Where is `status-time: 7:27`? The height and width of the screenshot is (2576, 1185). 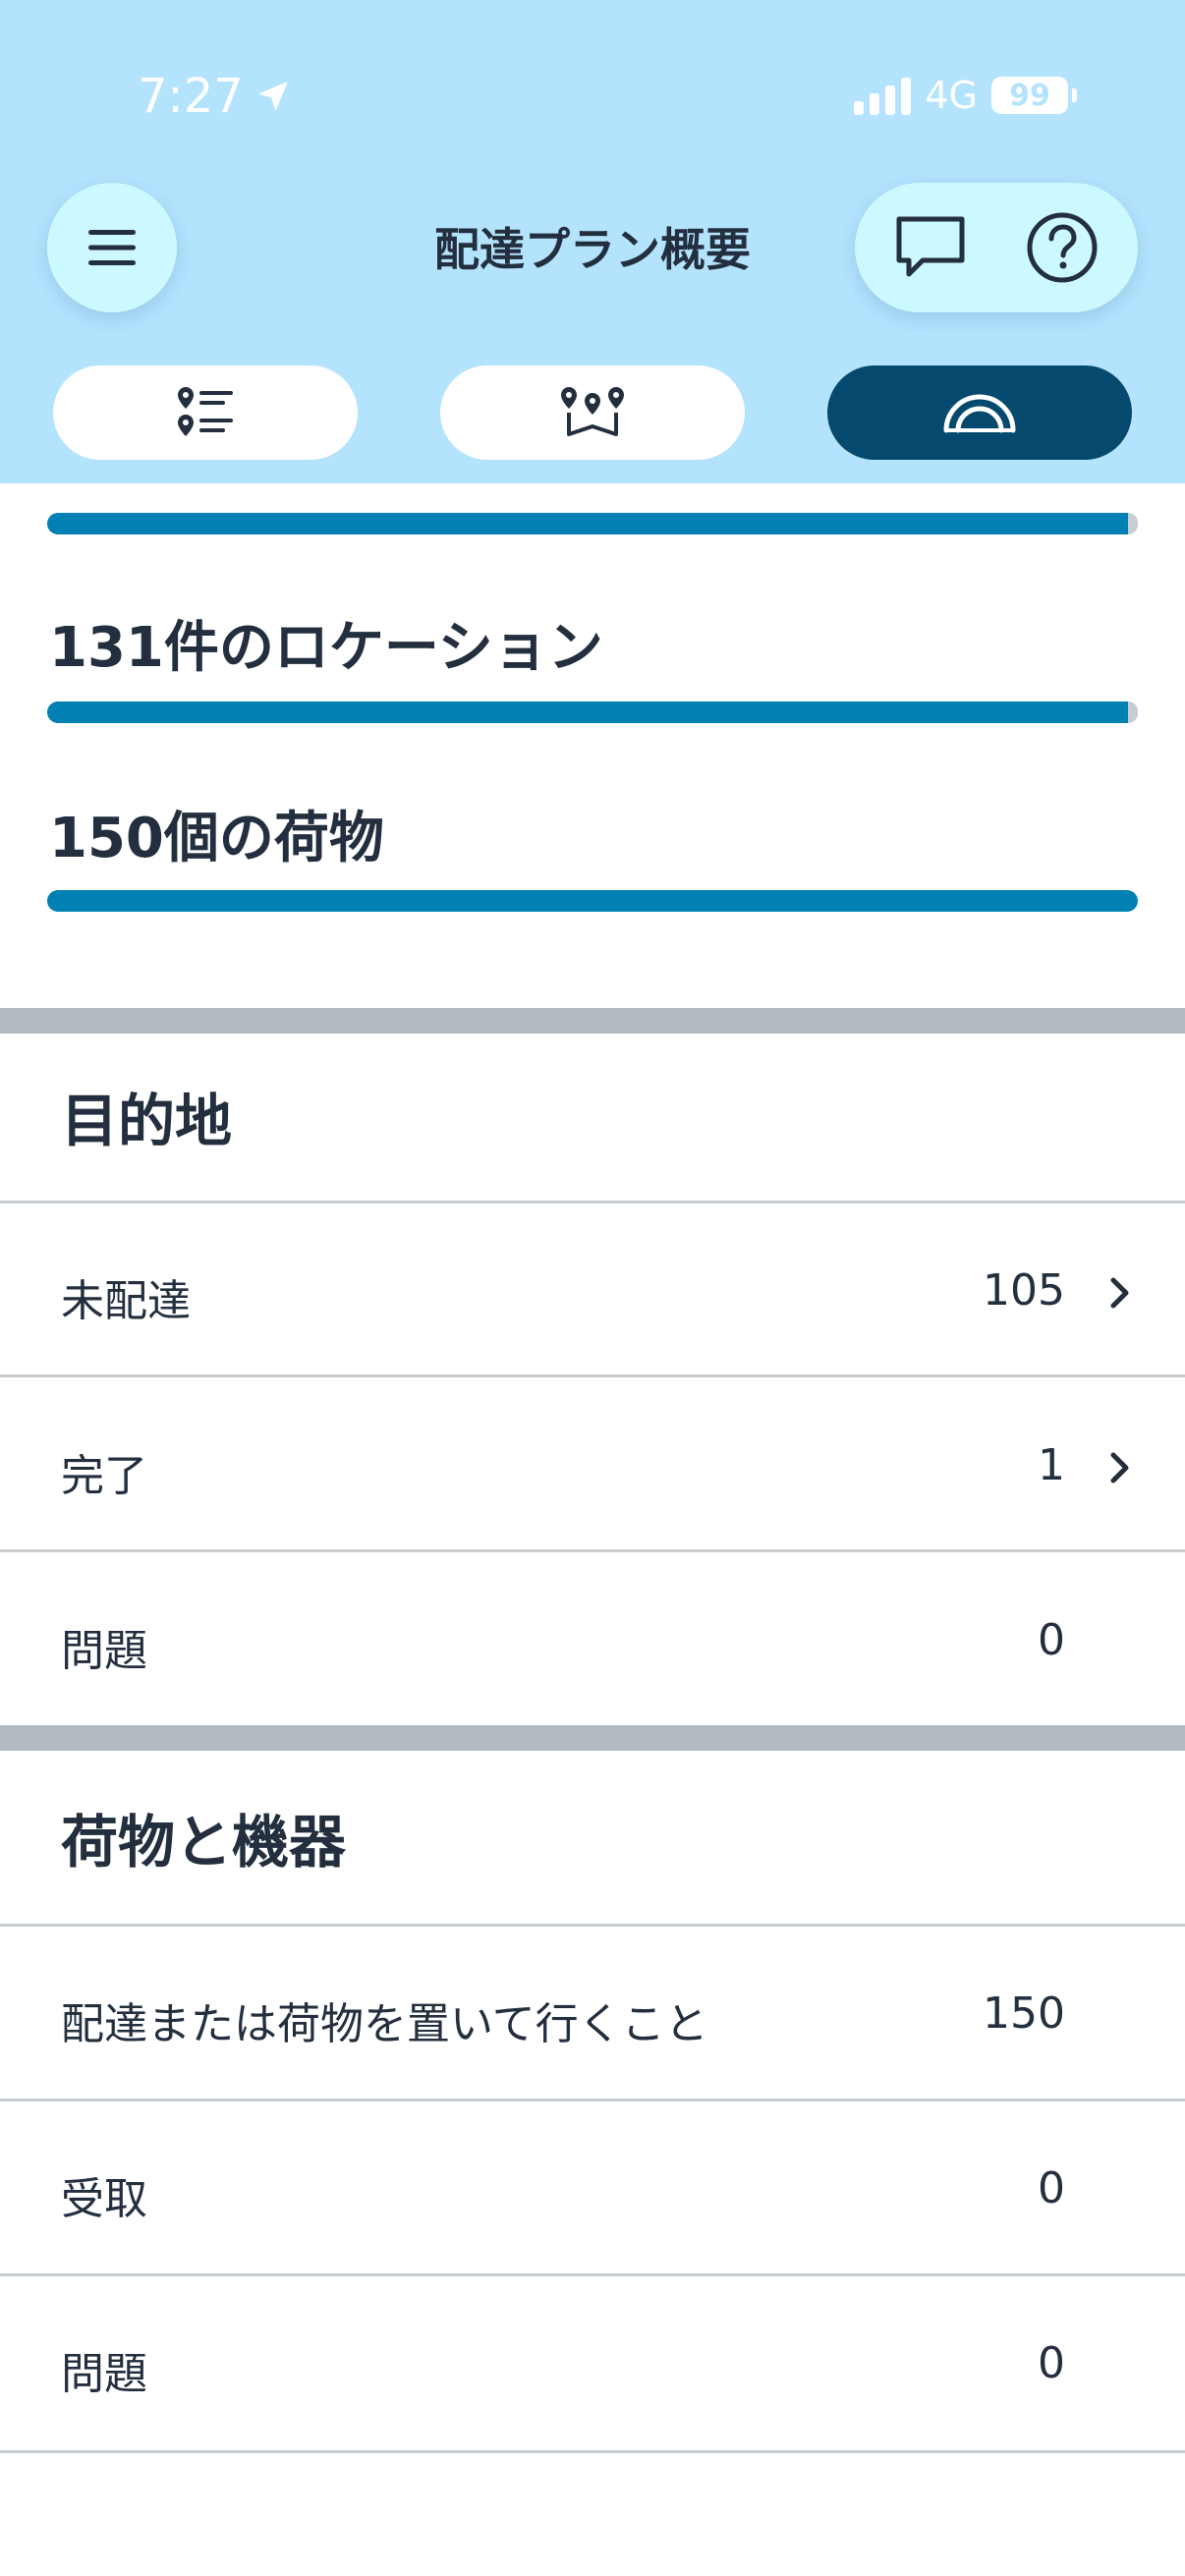 status-time: 7:27 is located at coordinates (216, 96).